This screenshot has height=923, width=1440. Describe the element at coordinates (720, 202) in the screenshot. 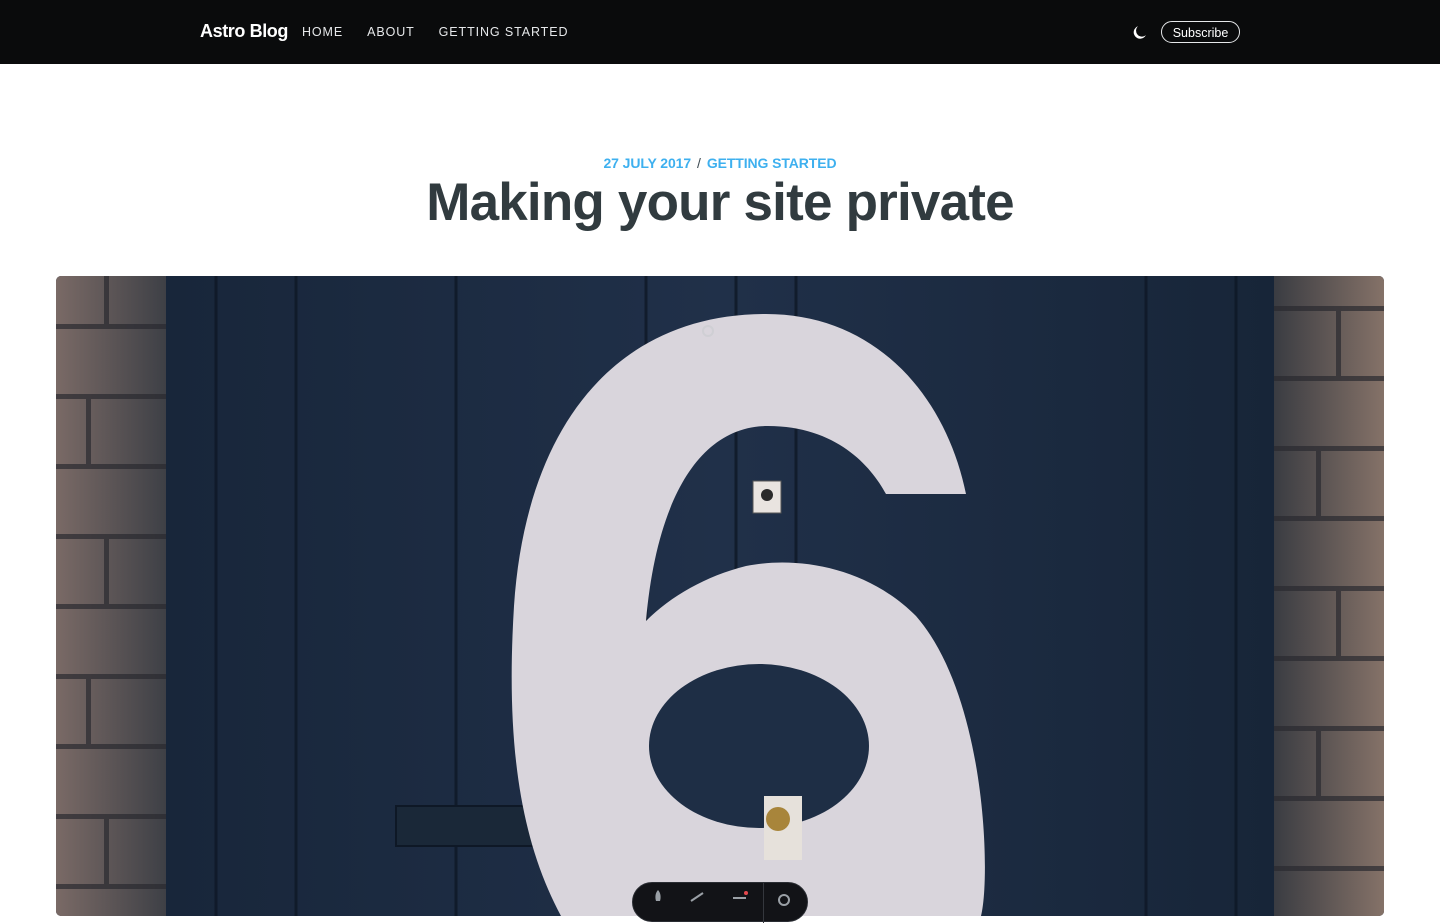

I see `post-title: Making your site private` at that location.